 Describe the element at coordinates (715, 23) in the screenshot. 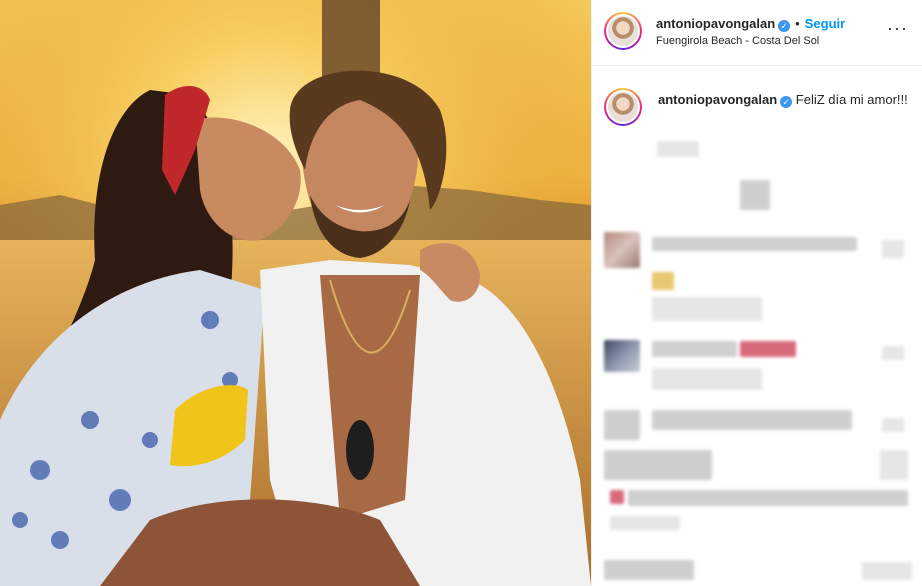

I see `author-username: antoniopavongalan` at that location.